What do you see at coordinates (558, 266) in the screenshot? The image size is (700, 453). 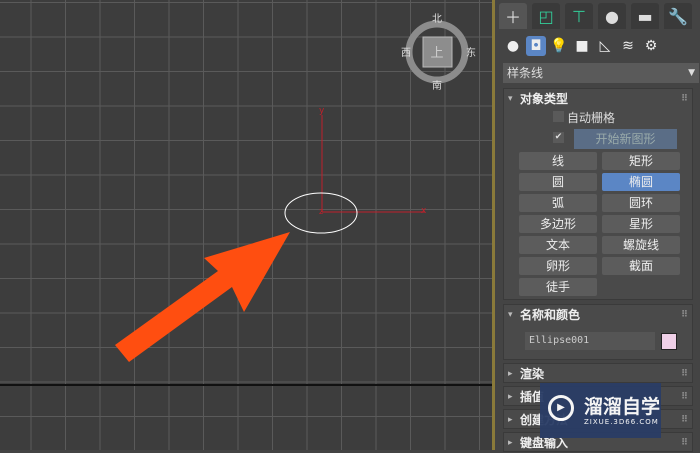 I see `shape-button: 卵形` at bounding box center [558, 266].